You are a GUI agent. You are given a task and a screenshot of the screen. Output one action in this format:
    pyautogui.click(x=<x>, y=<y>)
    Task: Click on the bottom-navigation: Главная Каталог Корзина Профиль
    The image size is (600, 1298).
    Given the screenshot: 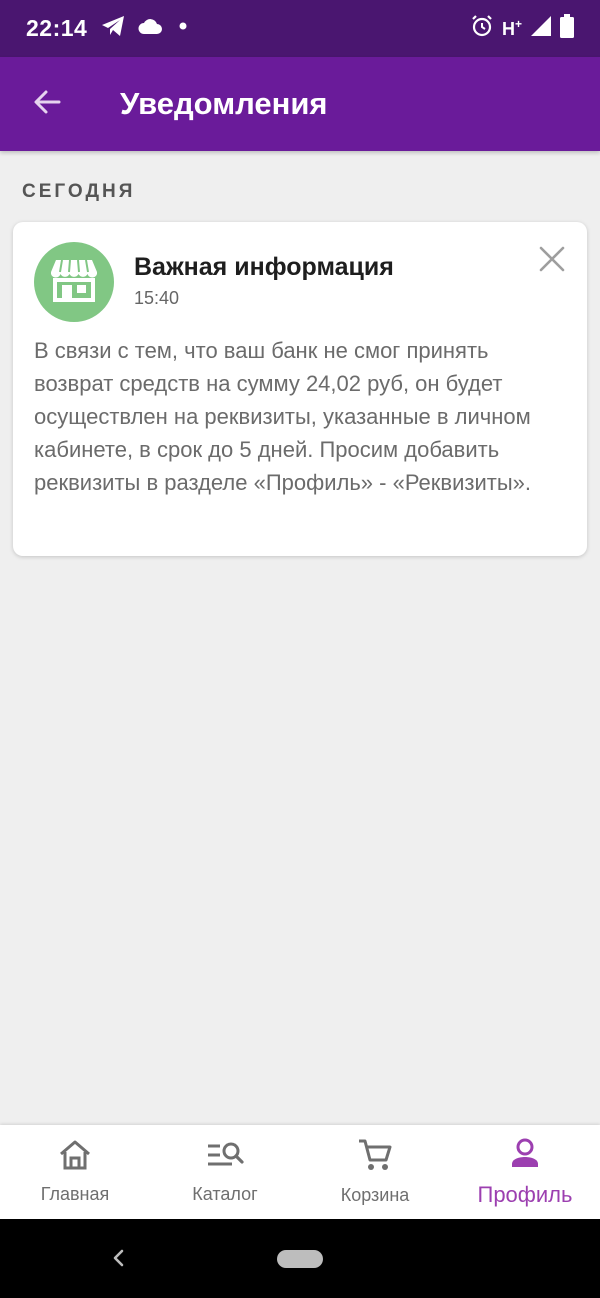 What is the action you would take?
    pyautogui.click(x=300, y=1172)
    